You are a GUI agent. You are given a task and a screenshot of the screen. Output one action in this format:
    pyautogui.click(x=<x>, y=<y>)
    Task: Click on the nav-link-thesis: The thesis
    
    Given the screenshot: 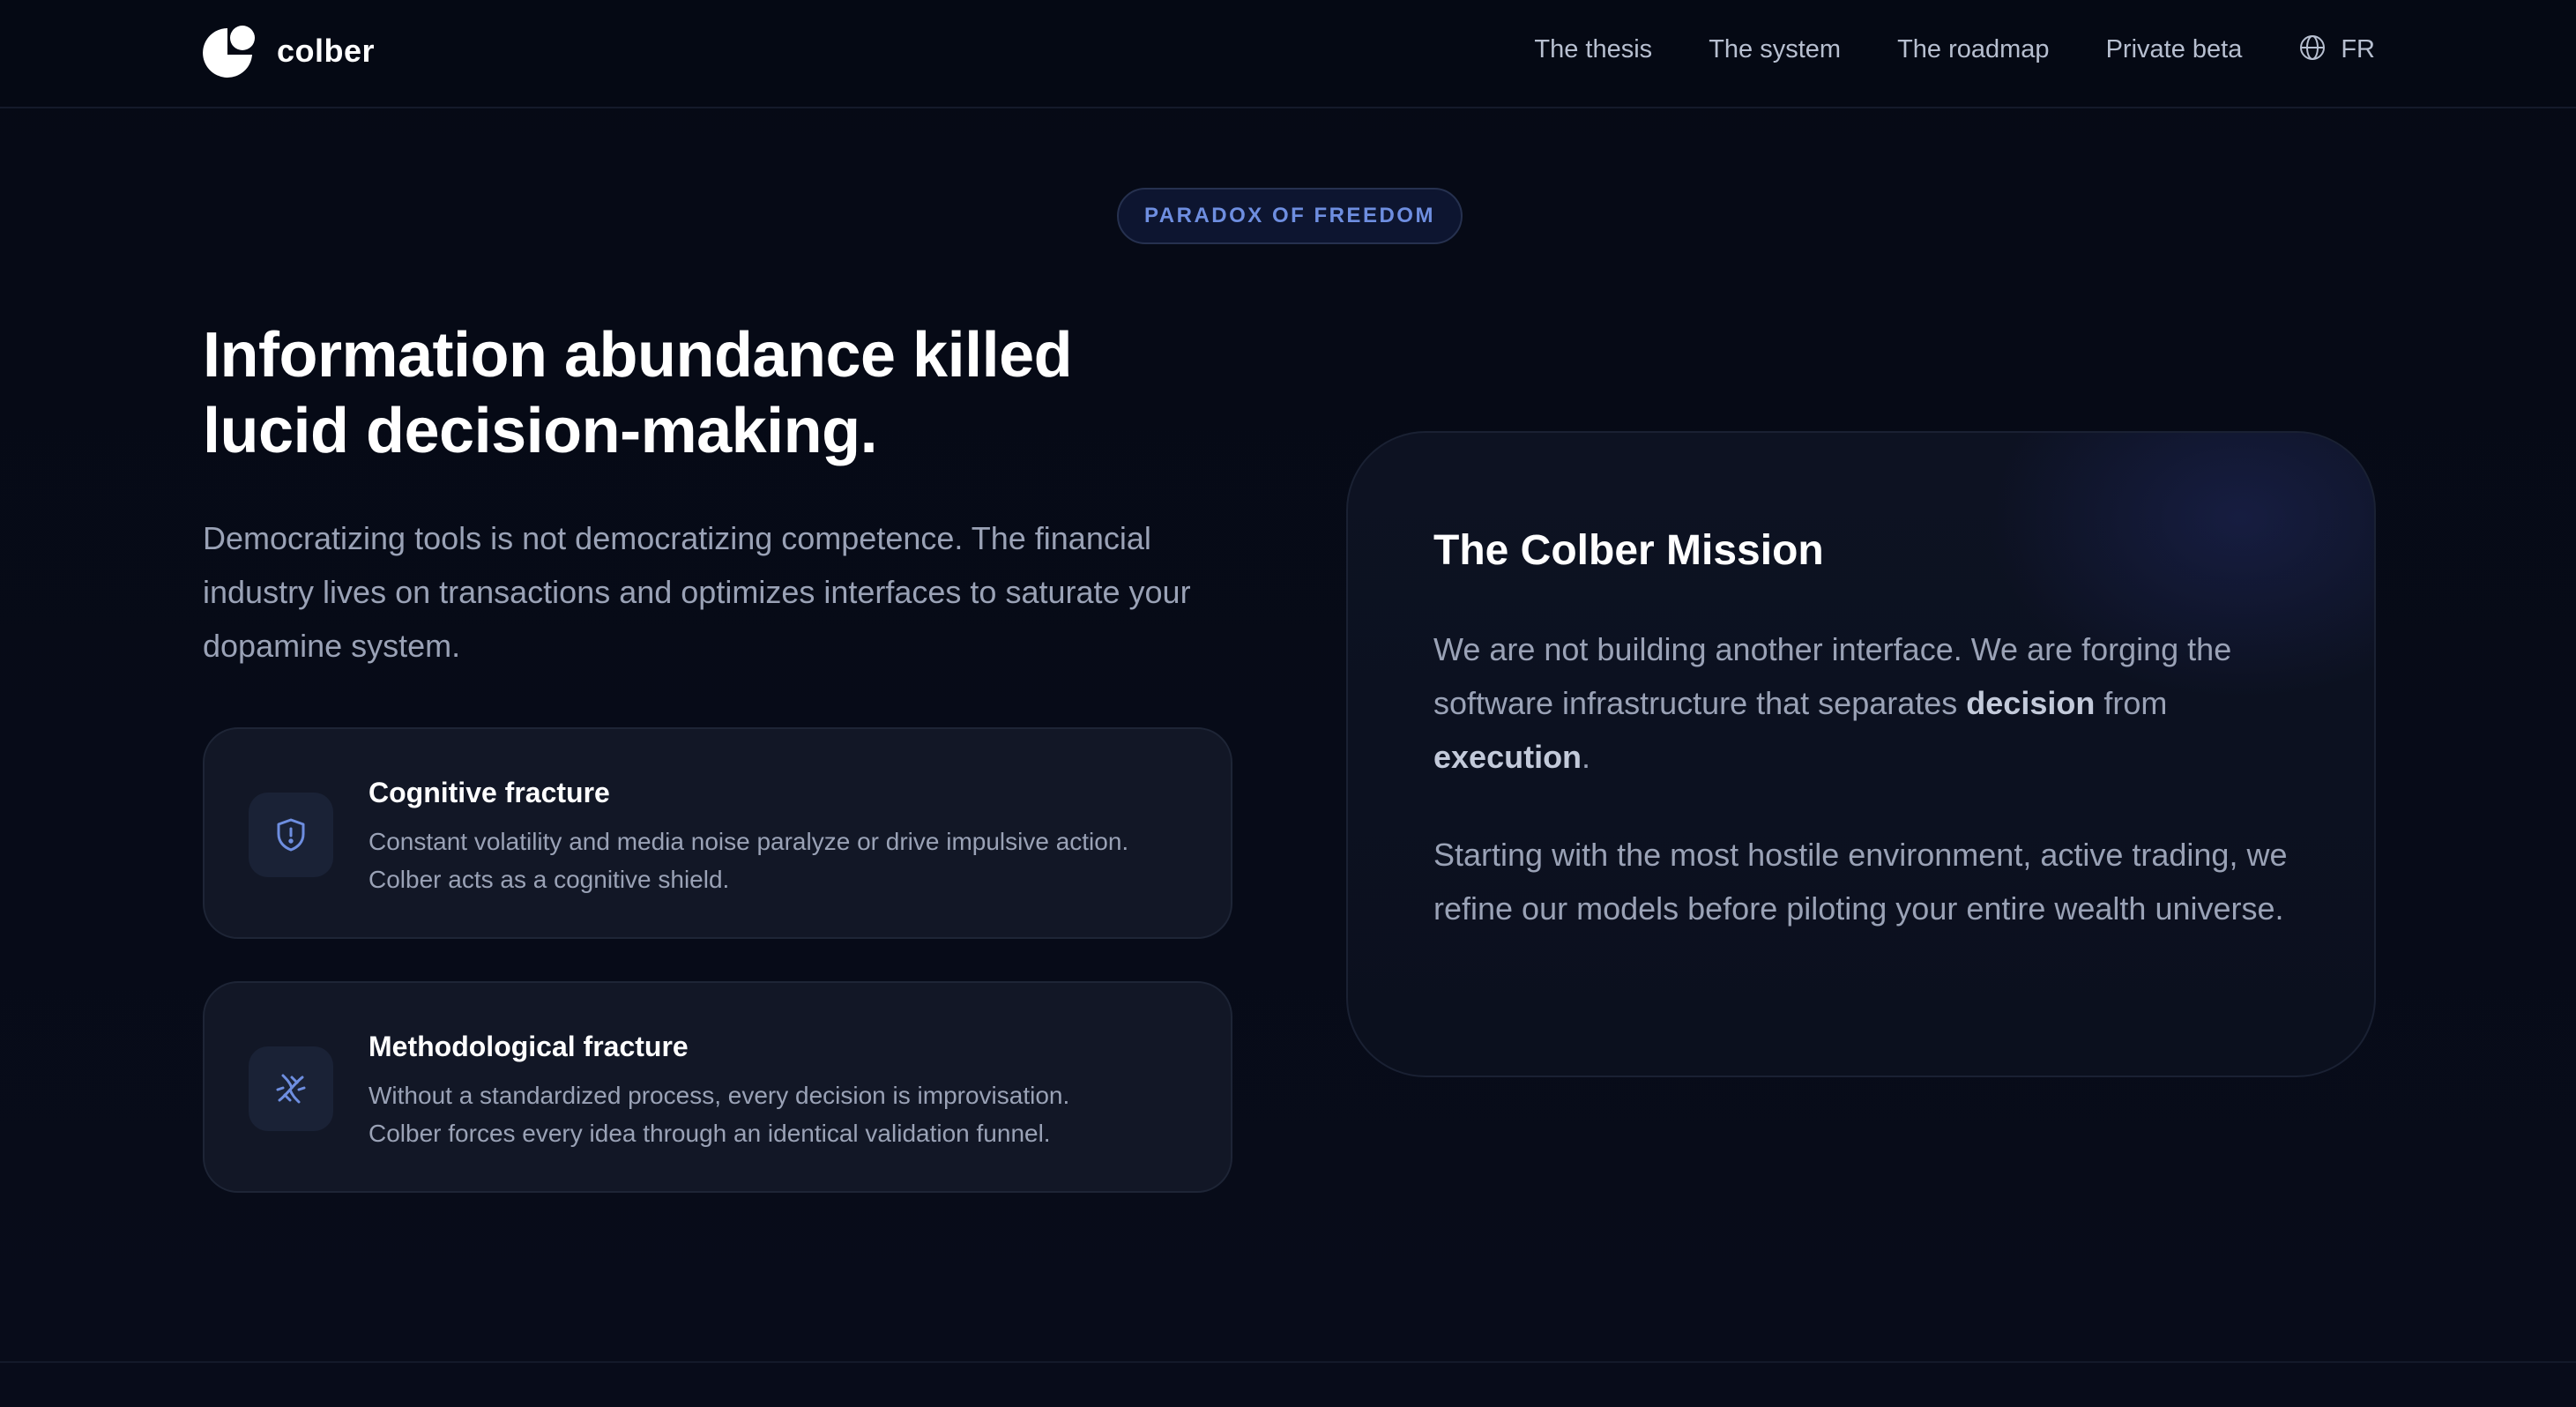 What is the action you would take?
    pyautogui.click(x=1593, y=49)
    